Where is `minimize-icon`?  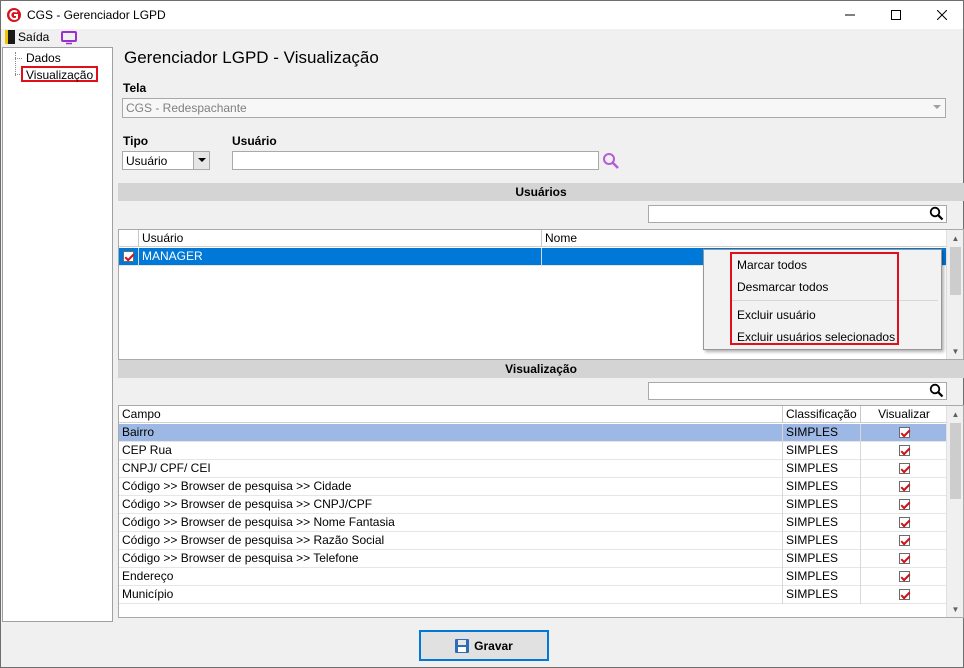
minimize-icon is located at coordinates (850, 15).